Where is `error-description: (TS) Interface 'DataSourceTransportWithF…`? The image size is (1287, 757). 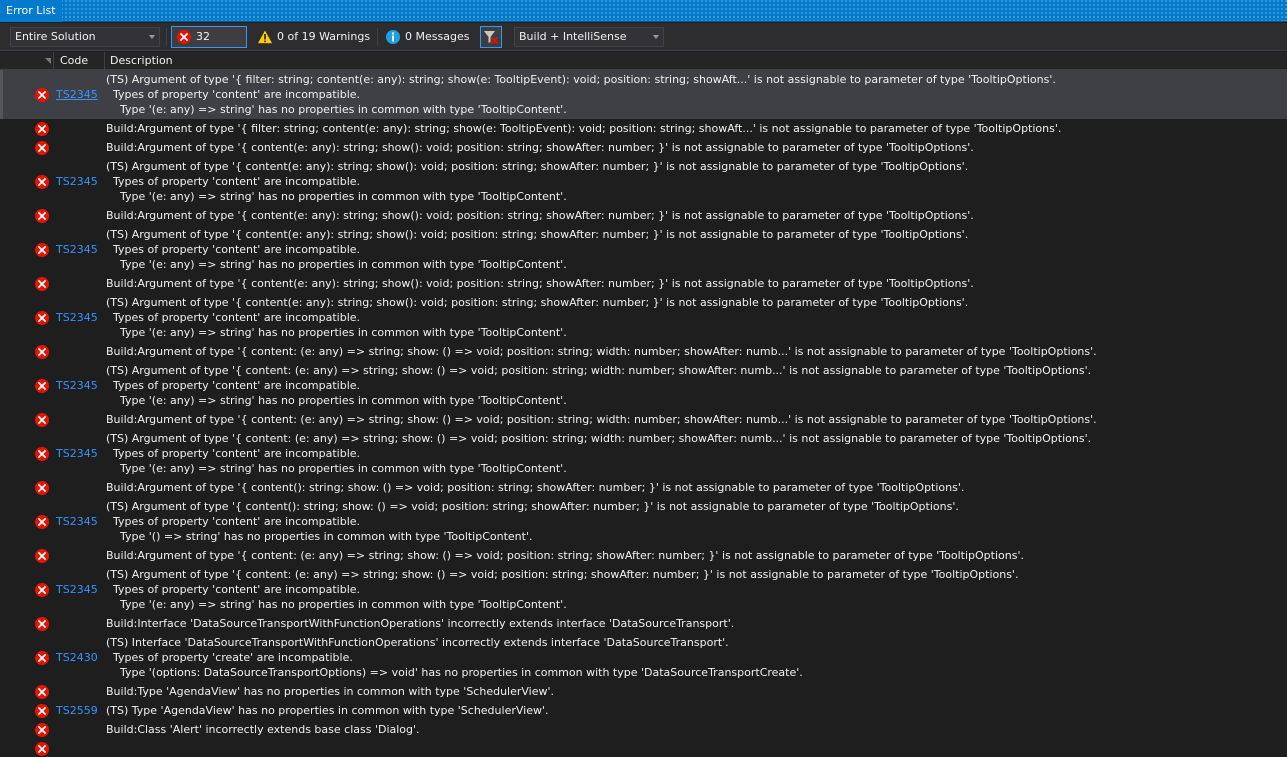
error-description: (TS) Interface 'DataSourceTransportWithF… is located at coordinates (694, 657).